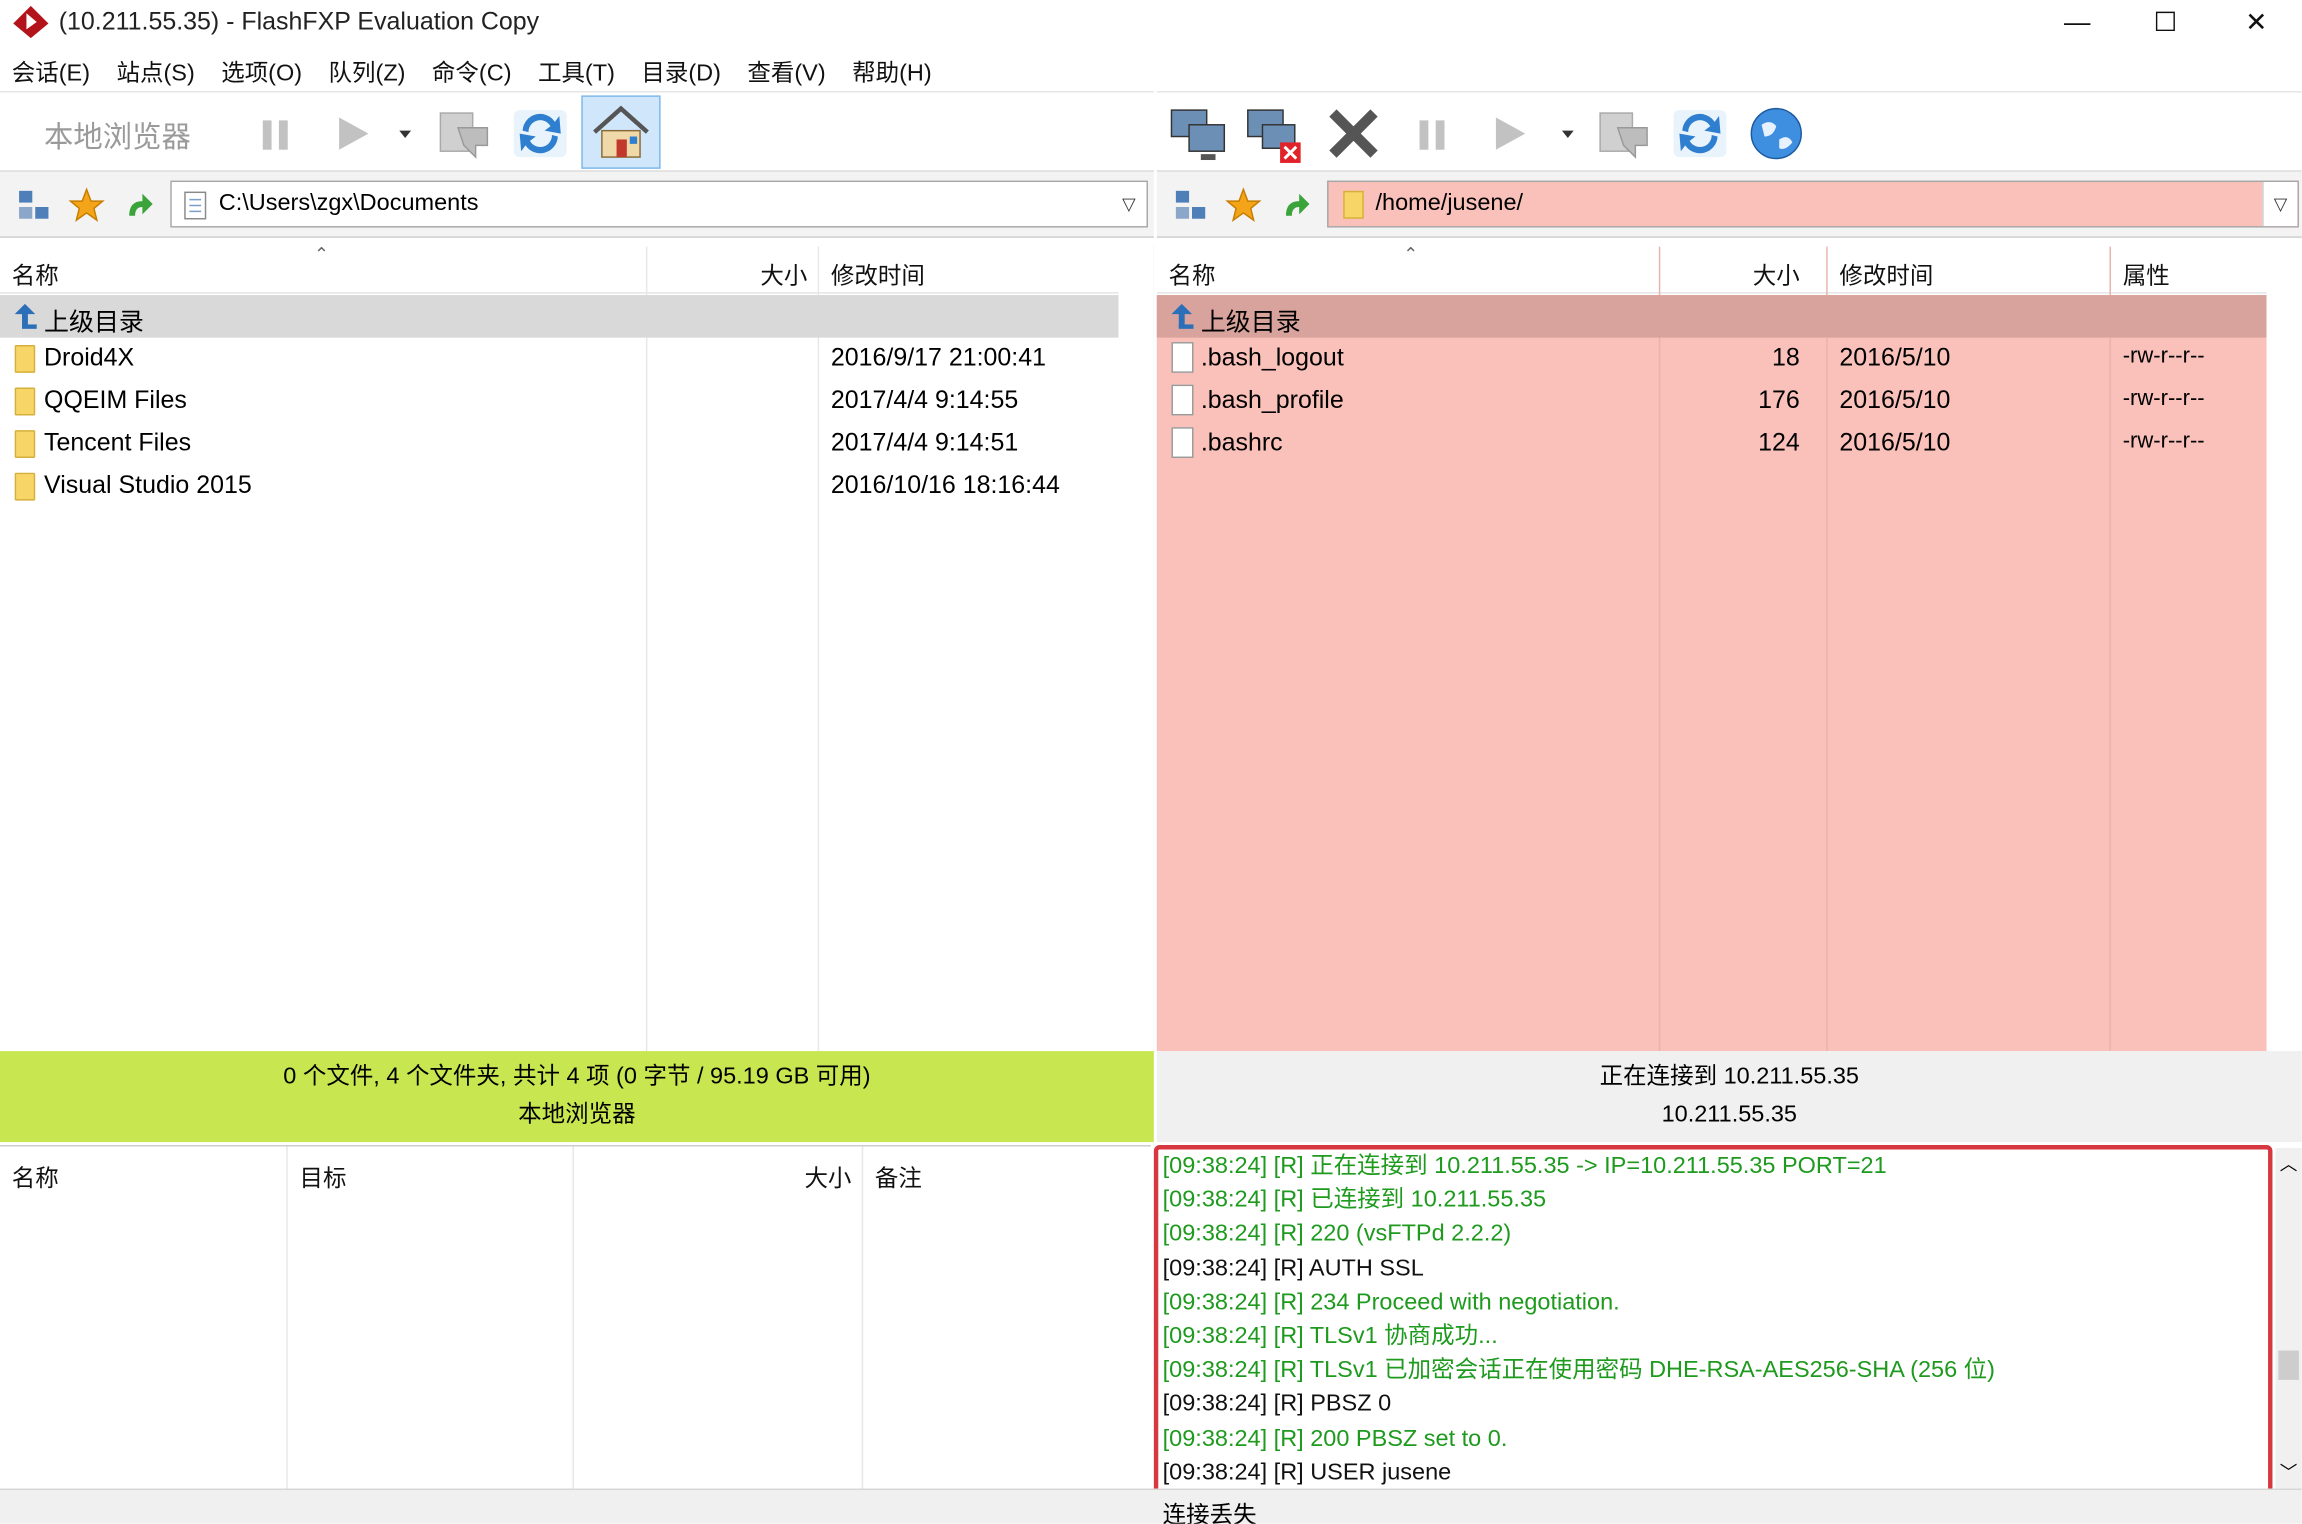 This screenshot has height=1524, width=2302. What do you see at coordinates (1293, 1268) in the screenshot?
I see `log-line: [09:38:24] [R] AUTH SSL` at bounding box center [1293, 1268].